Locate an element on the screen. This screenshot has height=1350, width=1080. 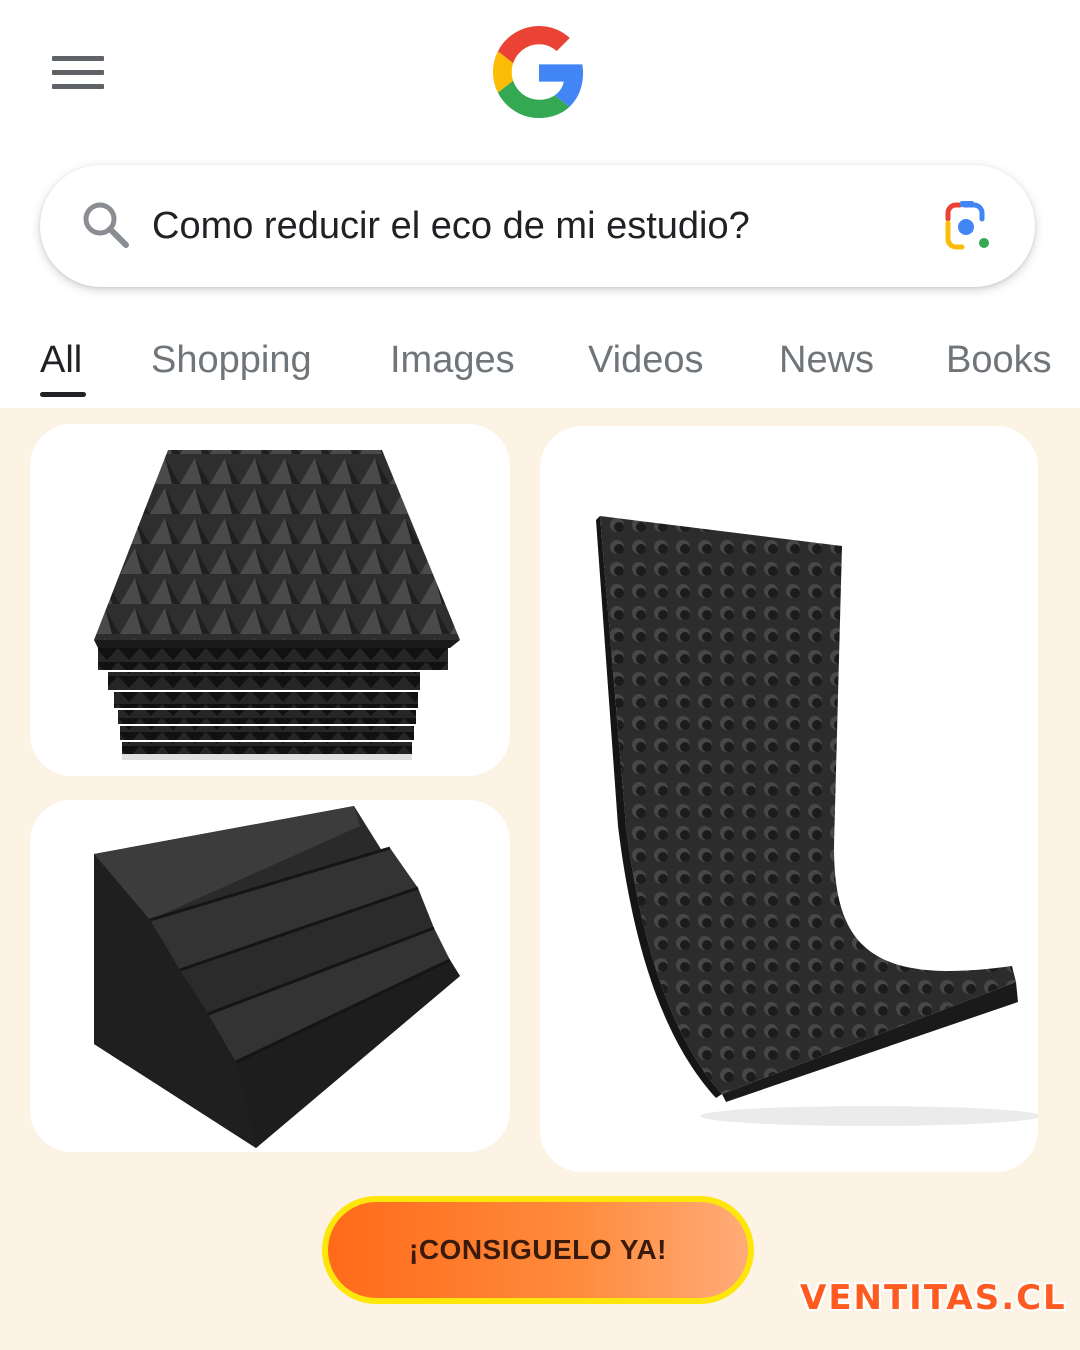
search-tabs: All Shopping Images Videos News Books is located at coordinates (540, 365).